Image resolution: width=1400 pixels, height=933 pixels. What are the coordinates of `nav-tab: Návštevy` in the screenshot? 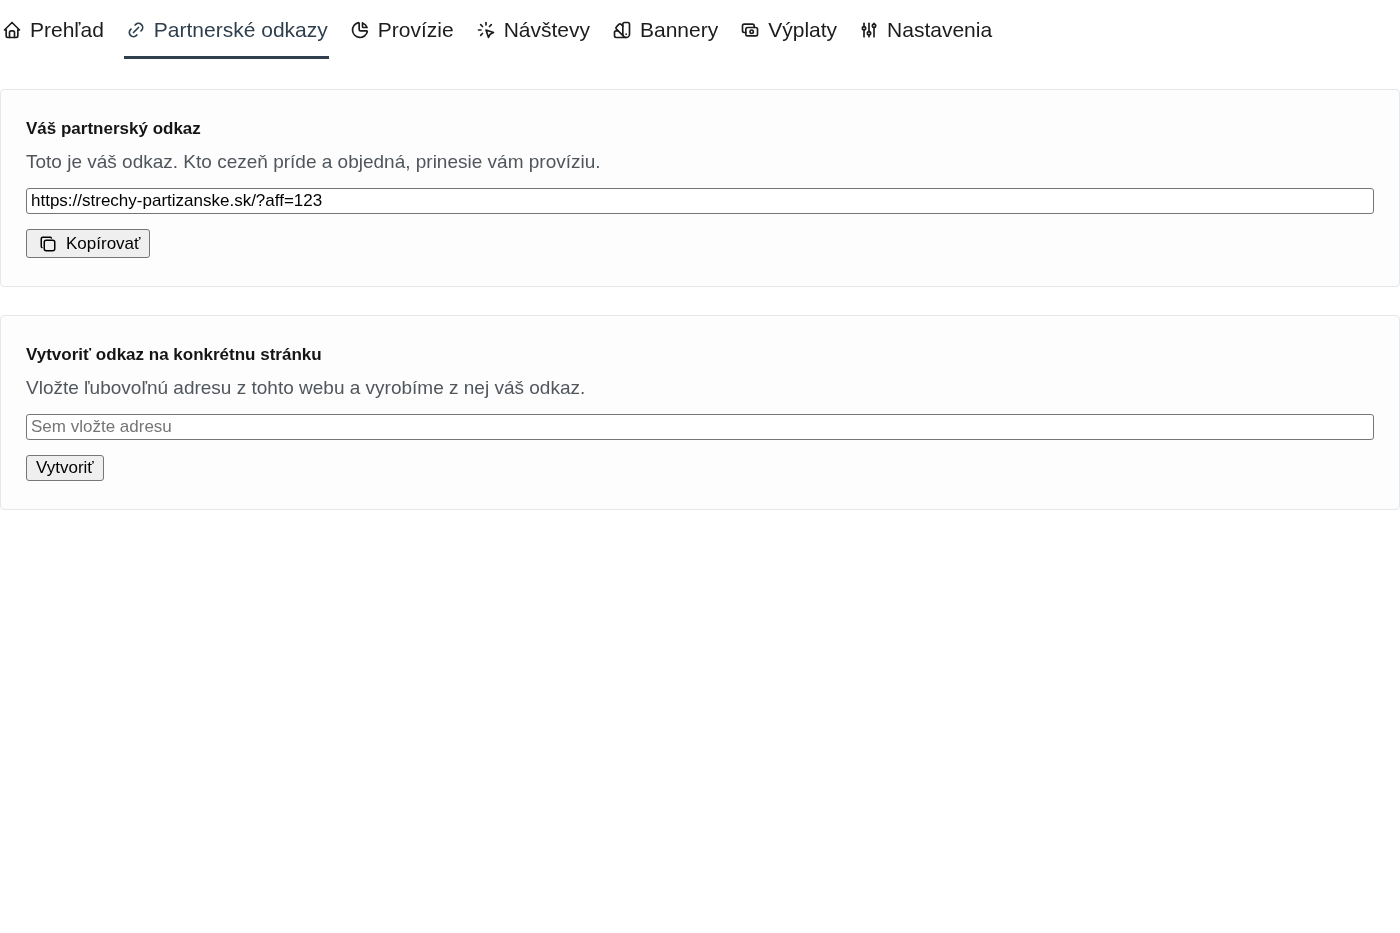 It's located at (532, 29).